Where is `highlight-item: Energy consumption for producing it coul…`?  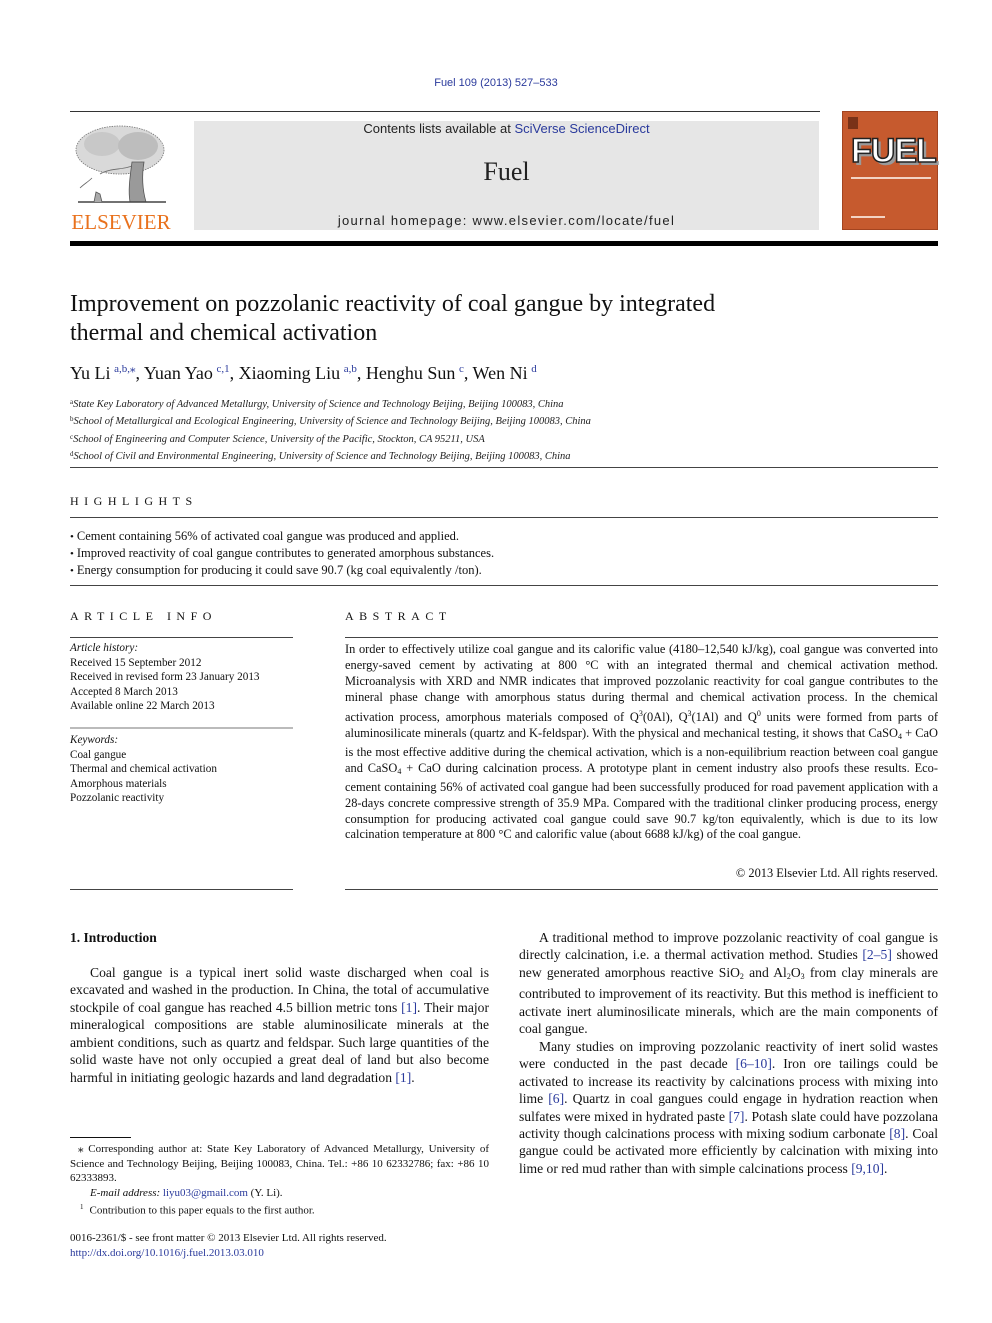 highlight-item: Energy consumption for producing it coul… is located at coordinates (282, 570).